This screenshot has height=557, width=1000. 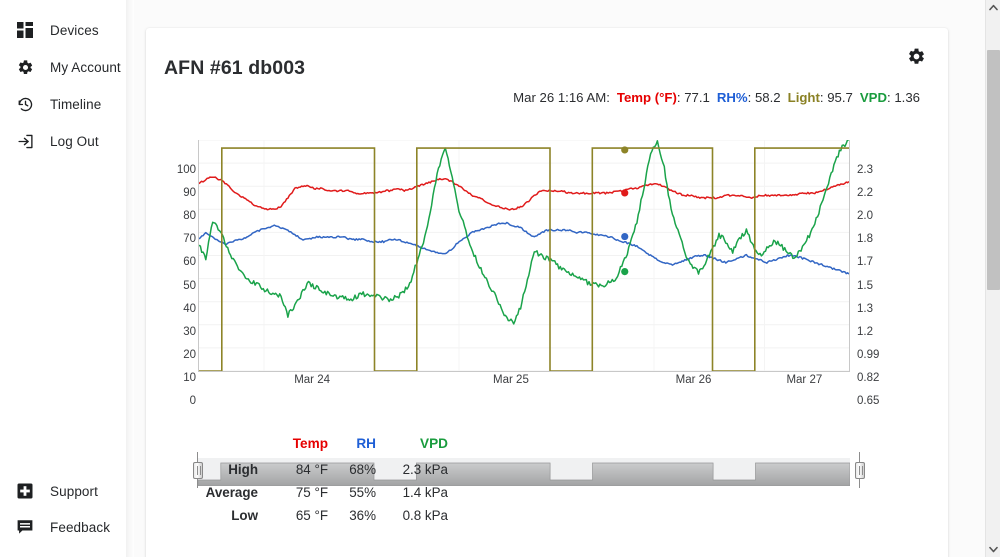 I want to click on navigator-handle-right, so click(x=860, y=470).